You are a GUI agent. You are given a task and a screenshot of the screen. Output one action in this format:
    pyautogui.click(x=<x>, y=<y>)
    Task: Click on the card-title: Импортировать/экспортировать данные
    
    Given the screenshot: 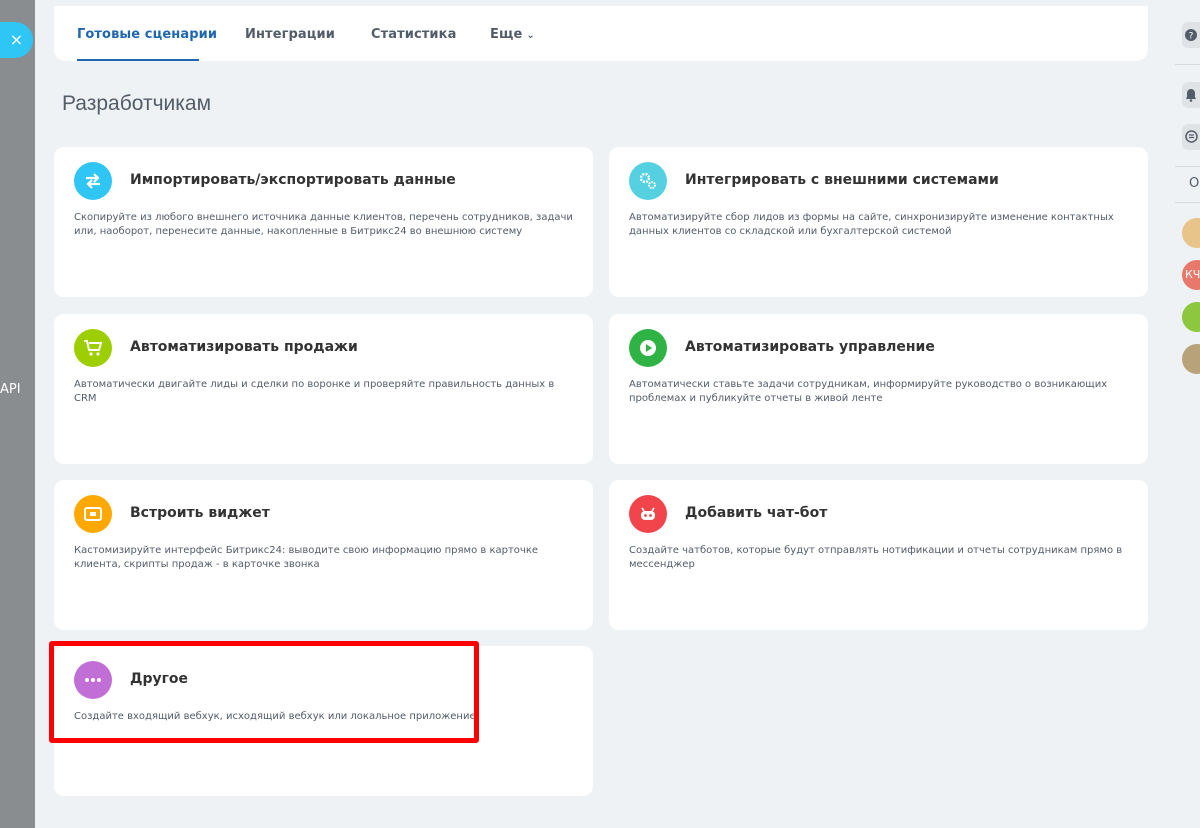 What is the action you would take?
    pyautogui.click(x=293, y=180)
    